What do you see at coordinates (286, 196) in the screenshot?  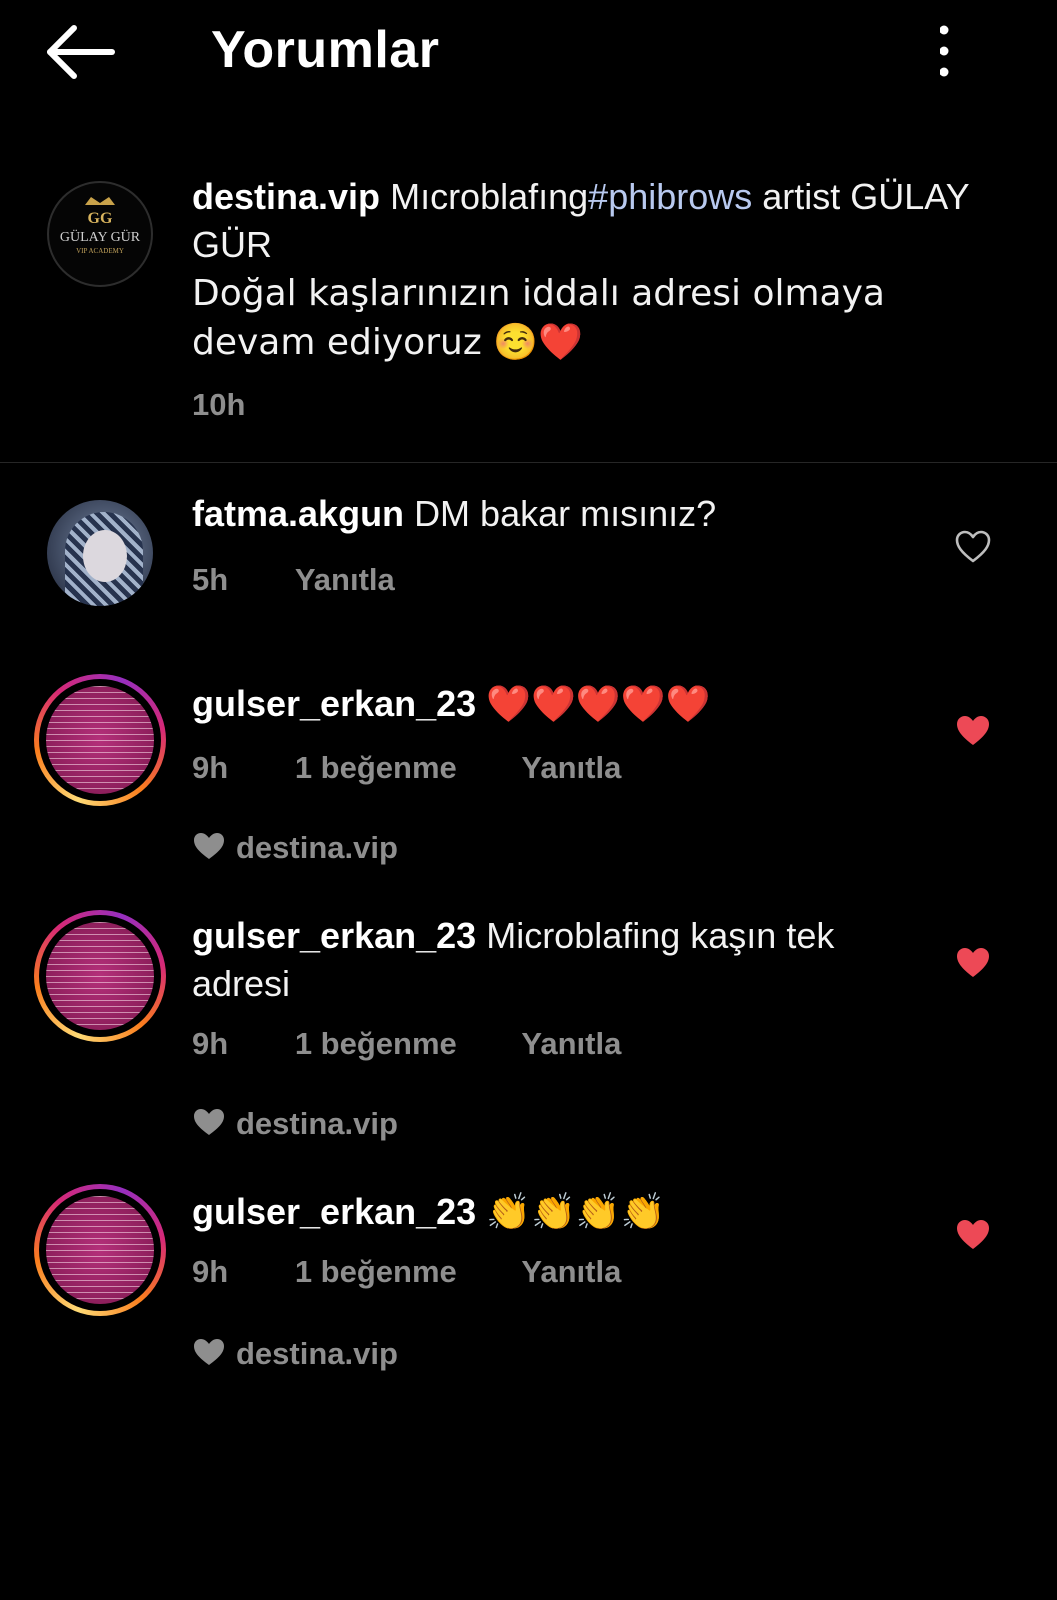 I see `caption-username: destina.vip` at bounding box center [286, 196].